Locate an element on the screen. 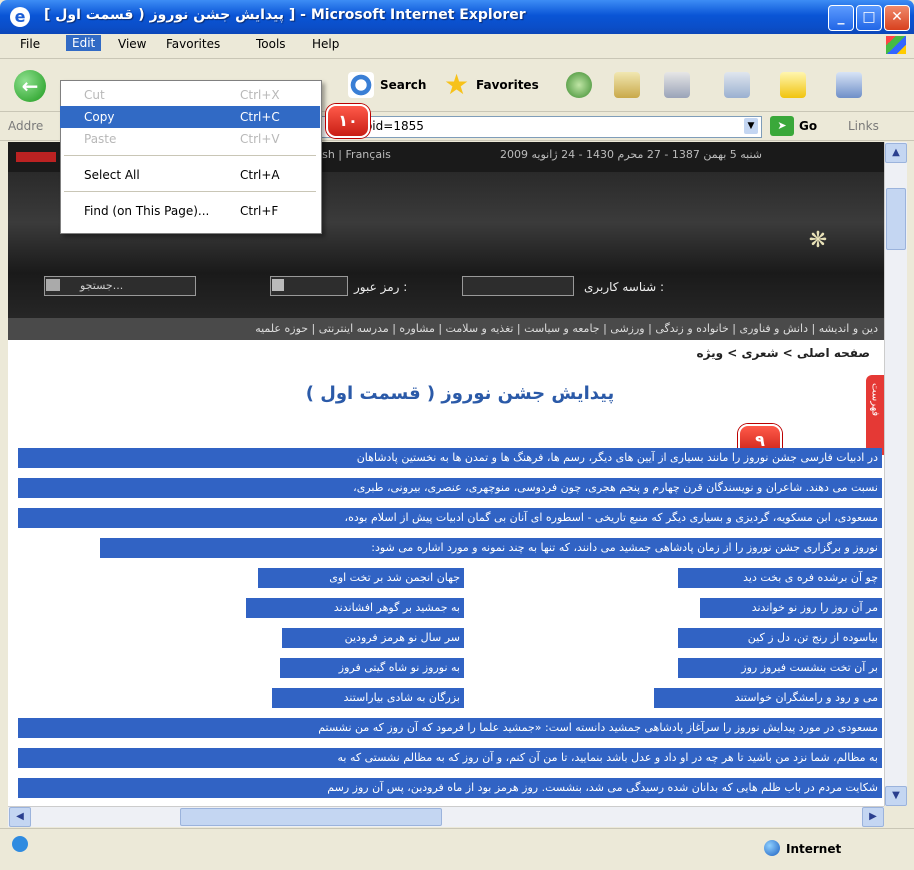  site-top-red-link is located at coordinates (36, 157).